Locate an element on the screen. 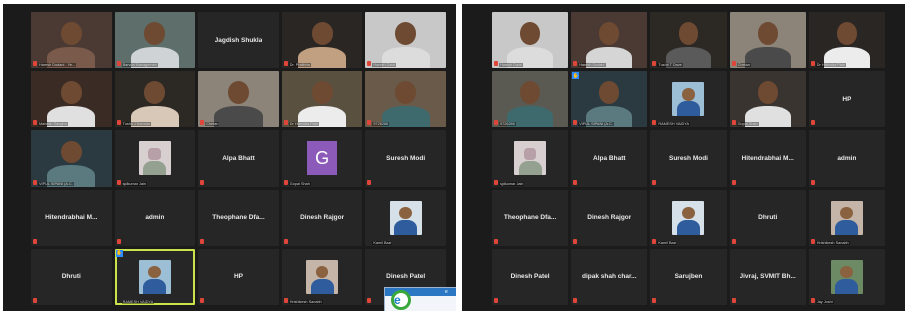 This screenshot has height=314, width=908. participant-label: Dr Hitendra Pate is located at coordinates (304, 124).